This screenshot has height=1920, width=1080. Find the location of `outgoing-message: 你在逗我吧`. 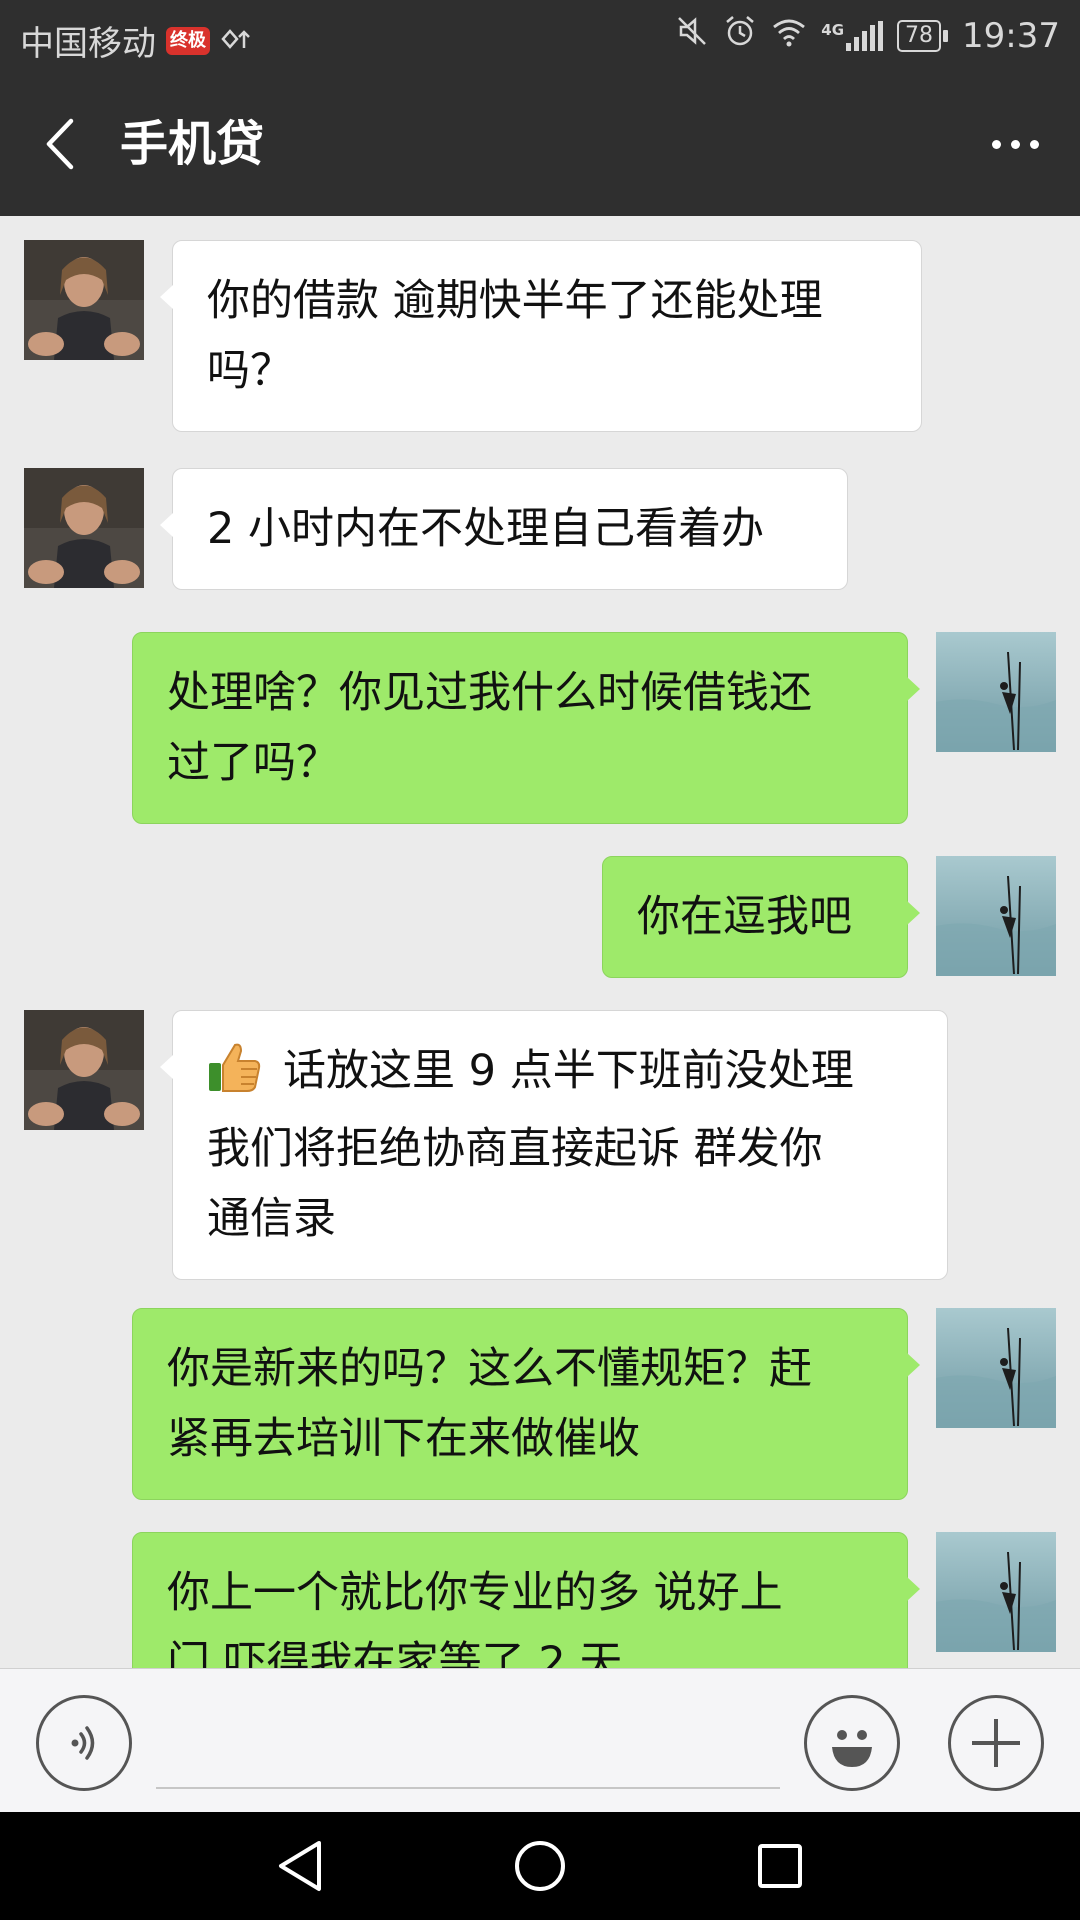

outgoing-message: 你在逗我吧 is located at coordinates (761, 917).